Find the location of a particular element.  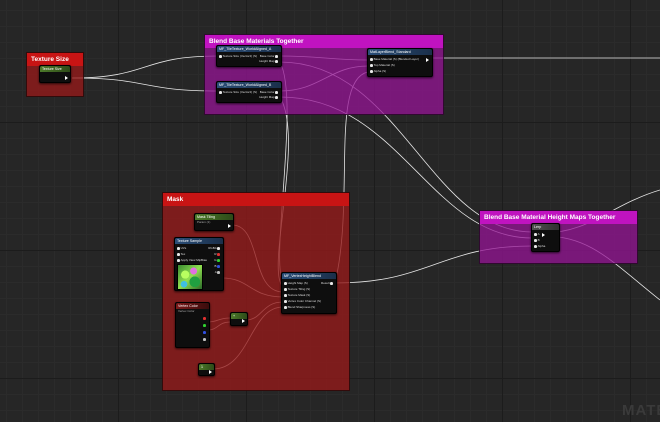

input-pin-tex: Tex is located at coordinates (181, 254).